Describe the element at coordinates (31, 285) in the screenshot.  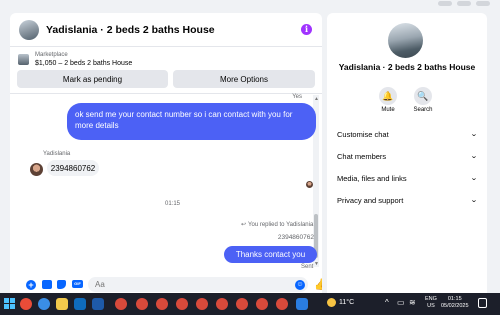
I see `plus-icon: +` at that location.